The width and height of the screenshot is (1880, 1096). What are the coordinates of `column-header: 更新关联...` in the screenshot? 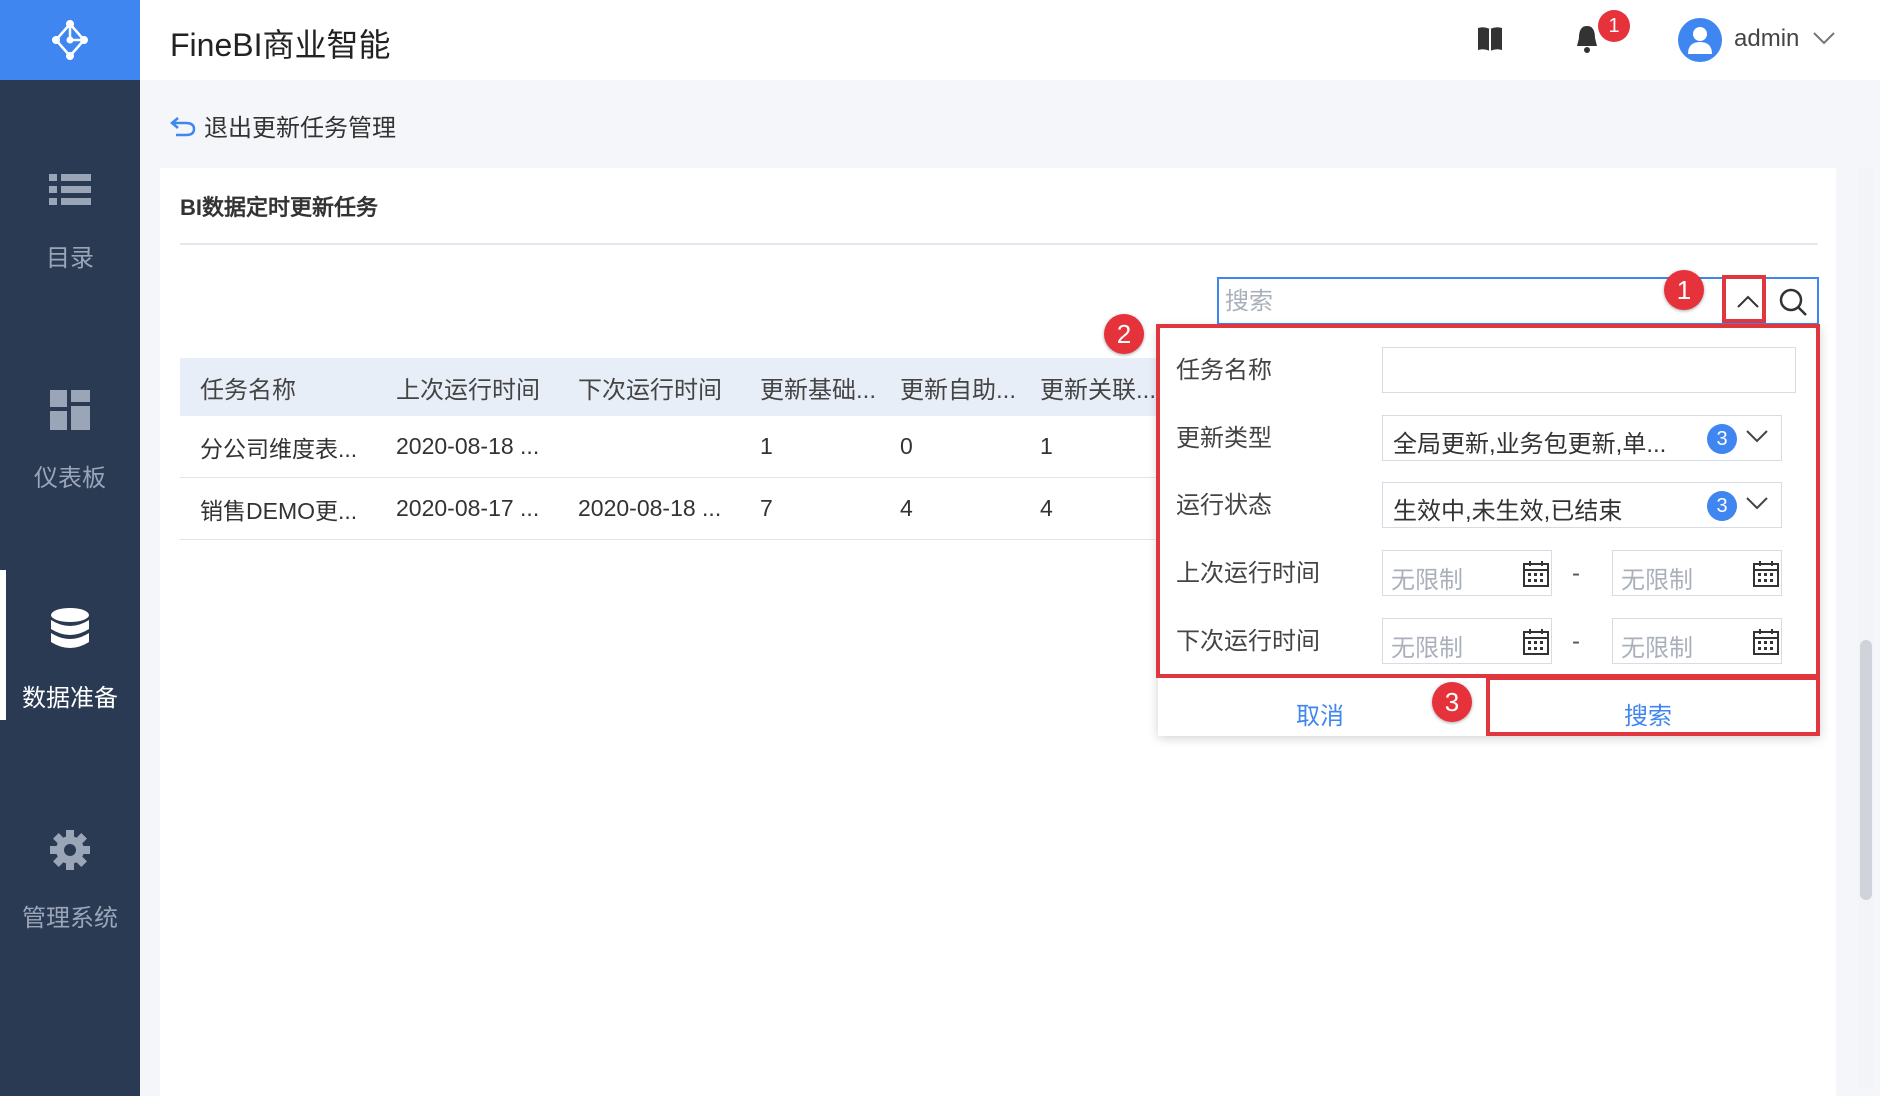 It's located at (1090, 387).